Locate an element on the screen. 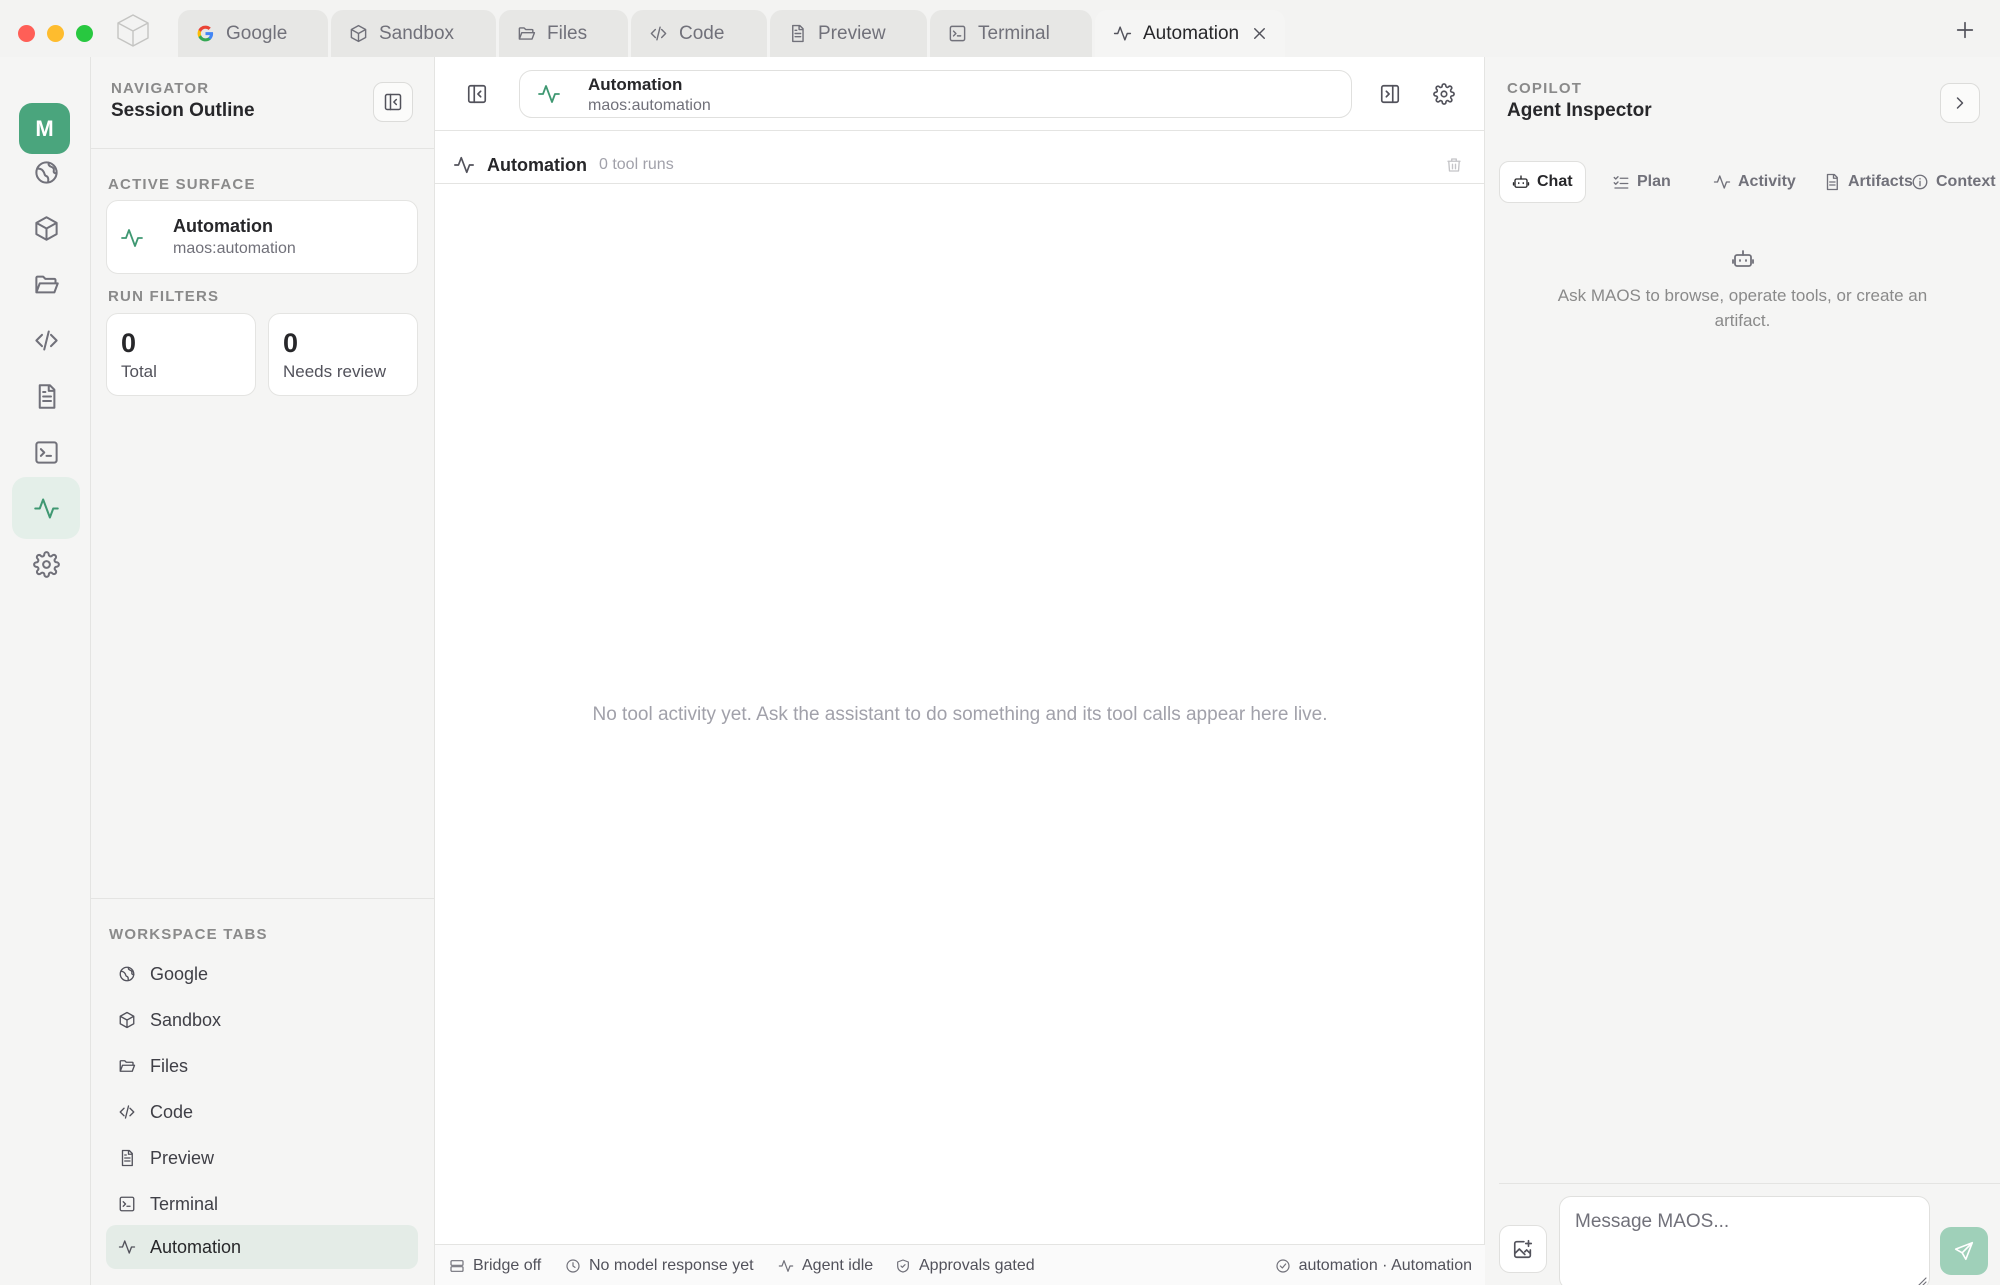 This screenshot has height=1285, width=2000. globe-icon is located at coordinates (127, 974).